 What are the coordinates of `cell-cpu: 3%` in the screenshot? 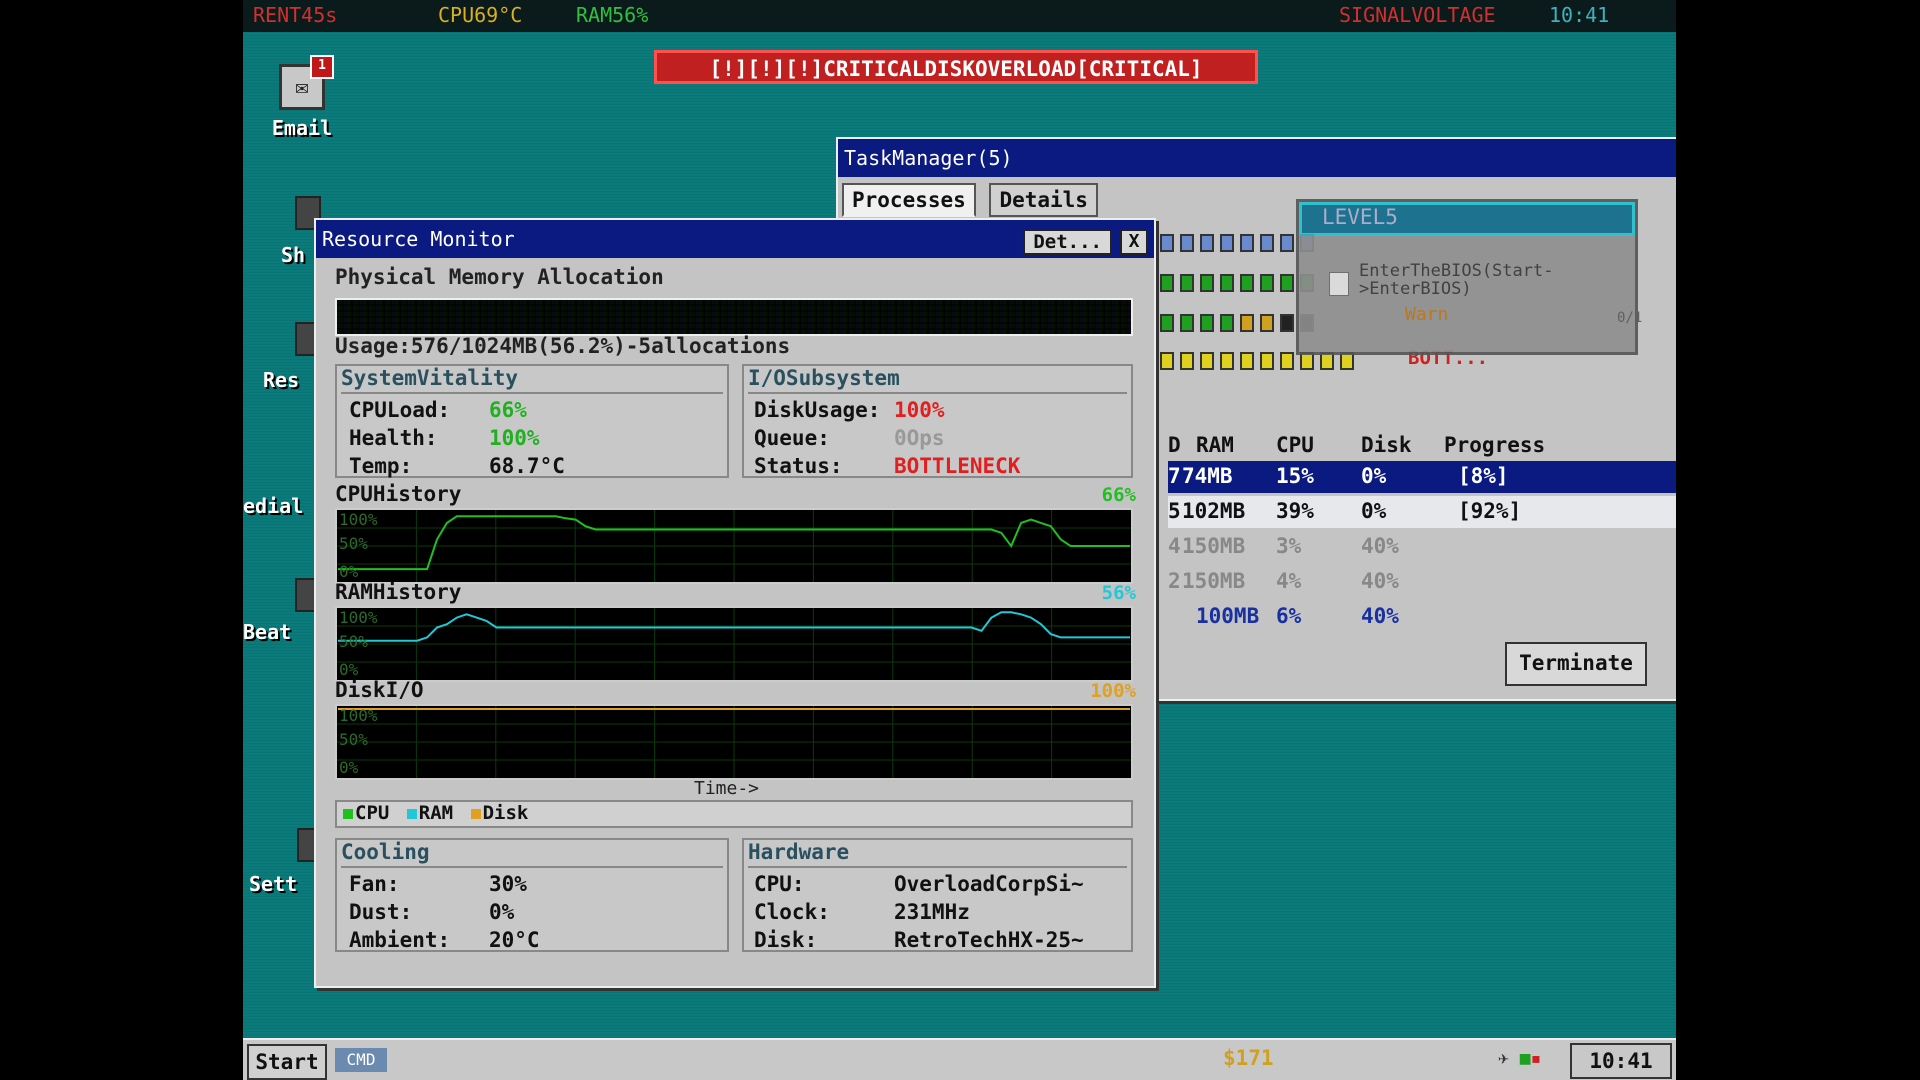 It's located at (1289, 546).